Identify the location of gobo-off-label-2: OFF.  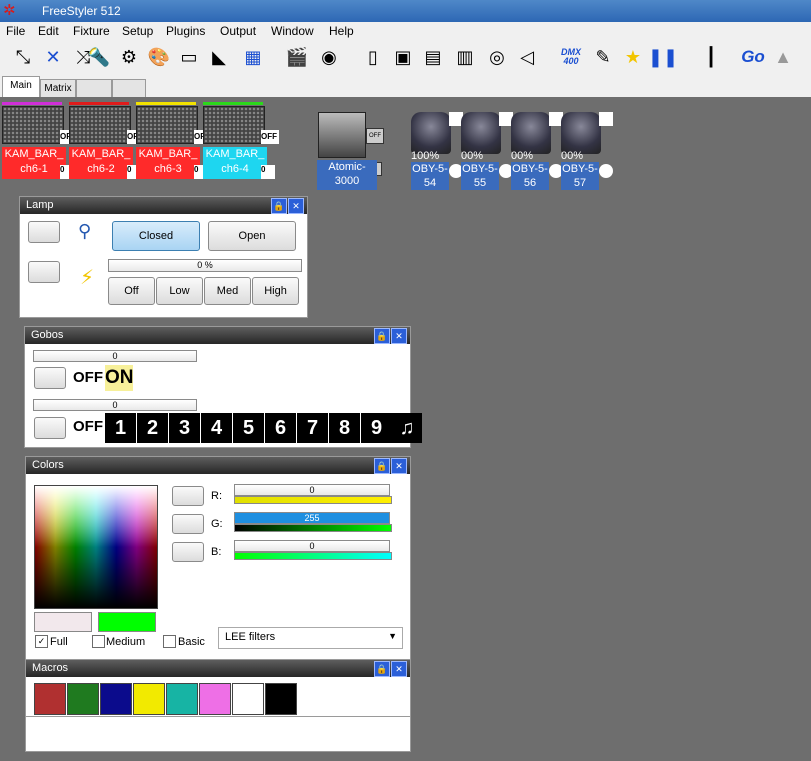
(88, 426).